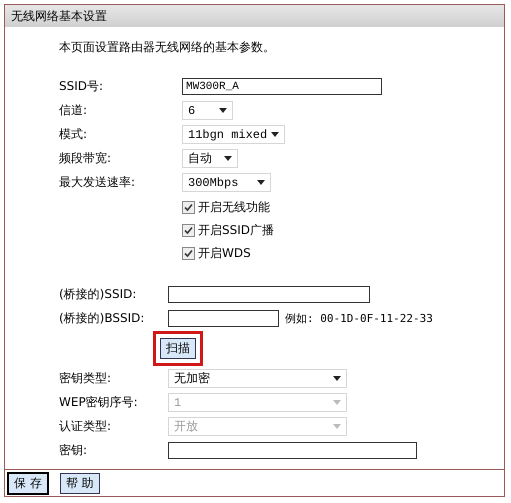 This screenshot has height=503, width=511. Describe the element at coordinates (73, 110) in the screenshot. I see `field-label: 信道:` at that location.